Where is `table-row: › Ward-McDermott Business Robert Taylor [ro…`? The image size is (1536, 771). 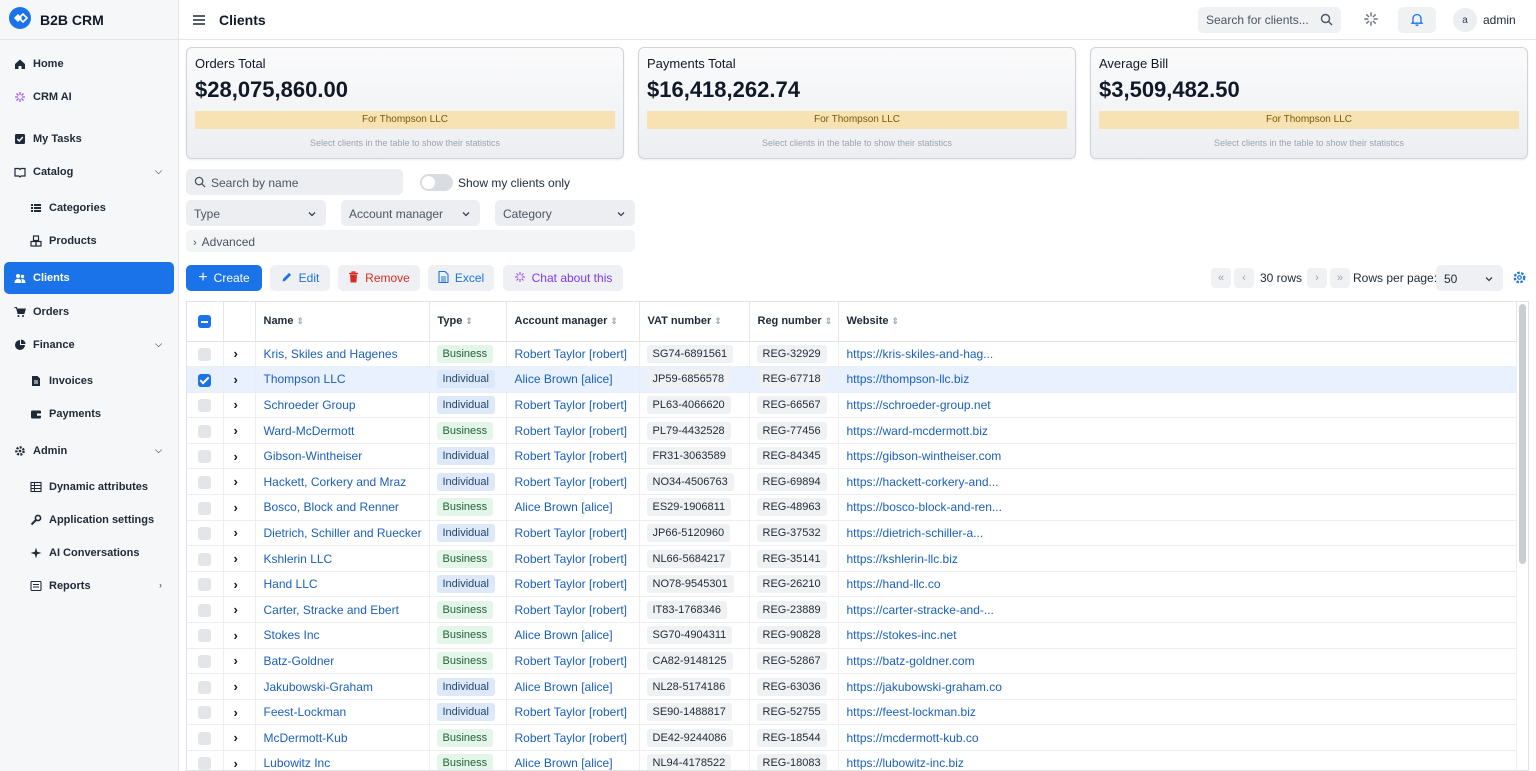
table-row: › Ward-McDermott Business Robert Taylor [ro… is located at coordinates (852, 430).